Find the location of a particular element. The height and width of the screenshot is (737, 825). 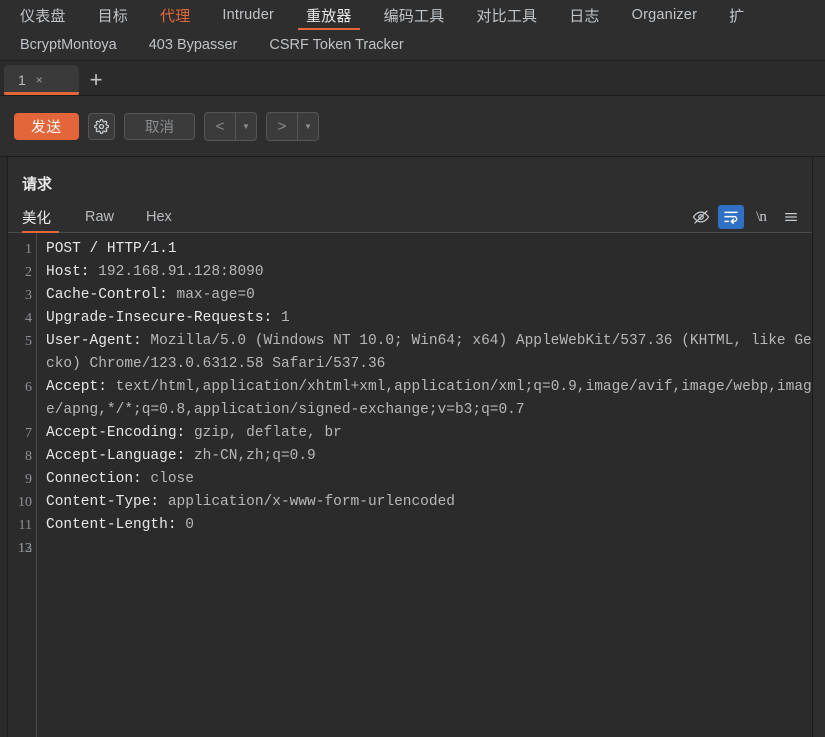

code-line: Cache-Control: max-age=0 is located at coordinates (424, 295).